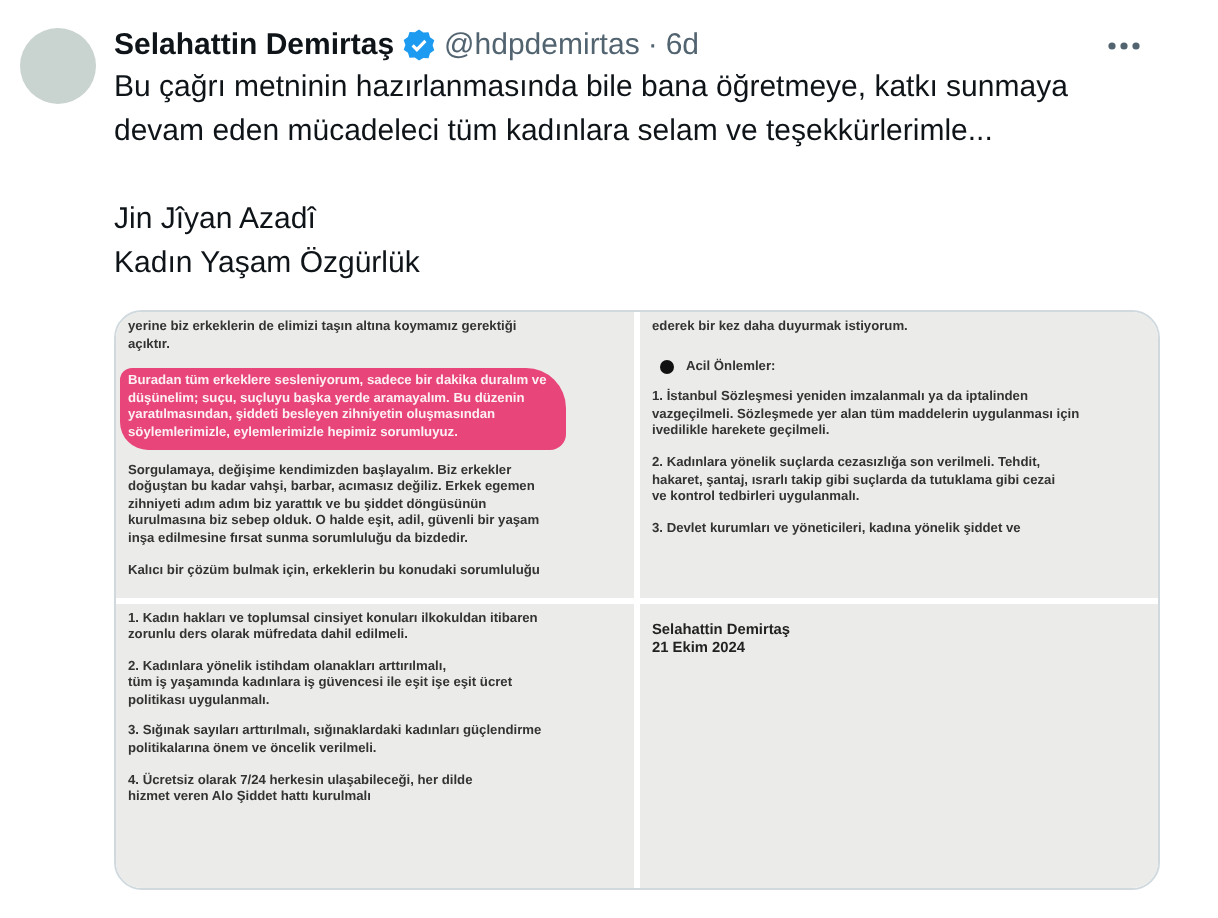  What do you see at coordinates (542, 45) in the screenshot?
I see `author-handle: @hdpdemirtas` at bounding box center [542, 45].